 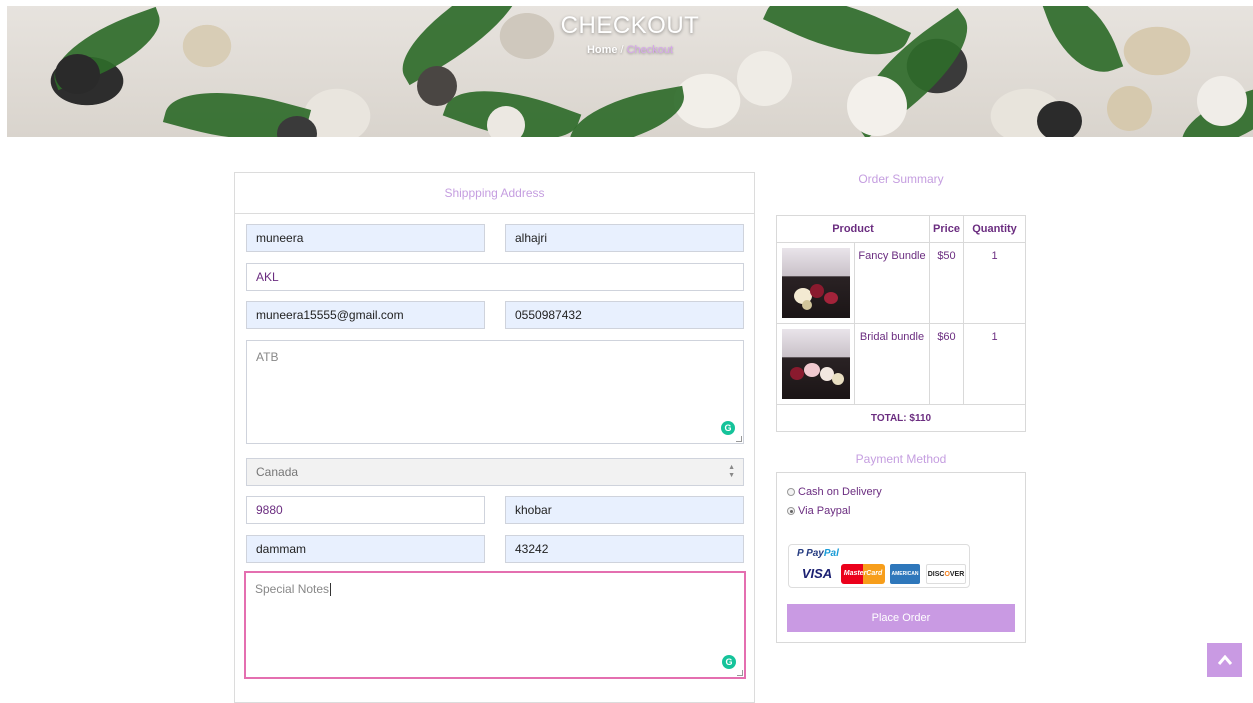 I want to click on special-notes-placeholder: Special Notes, so click(x=292, y=589).